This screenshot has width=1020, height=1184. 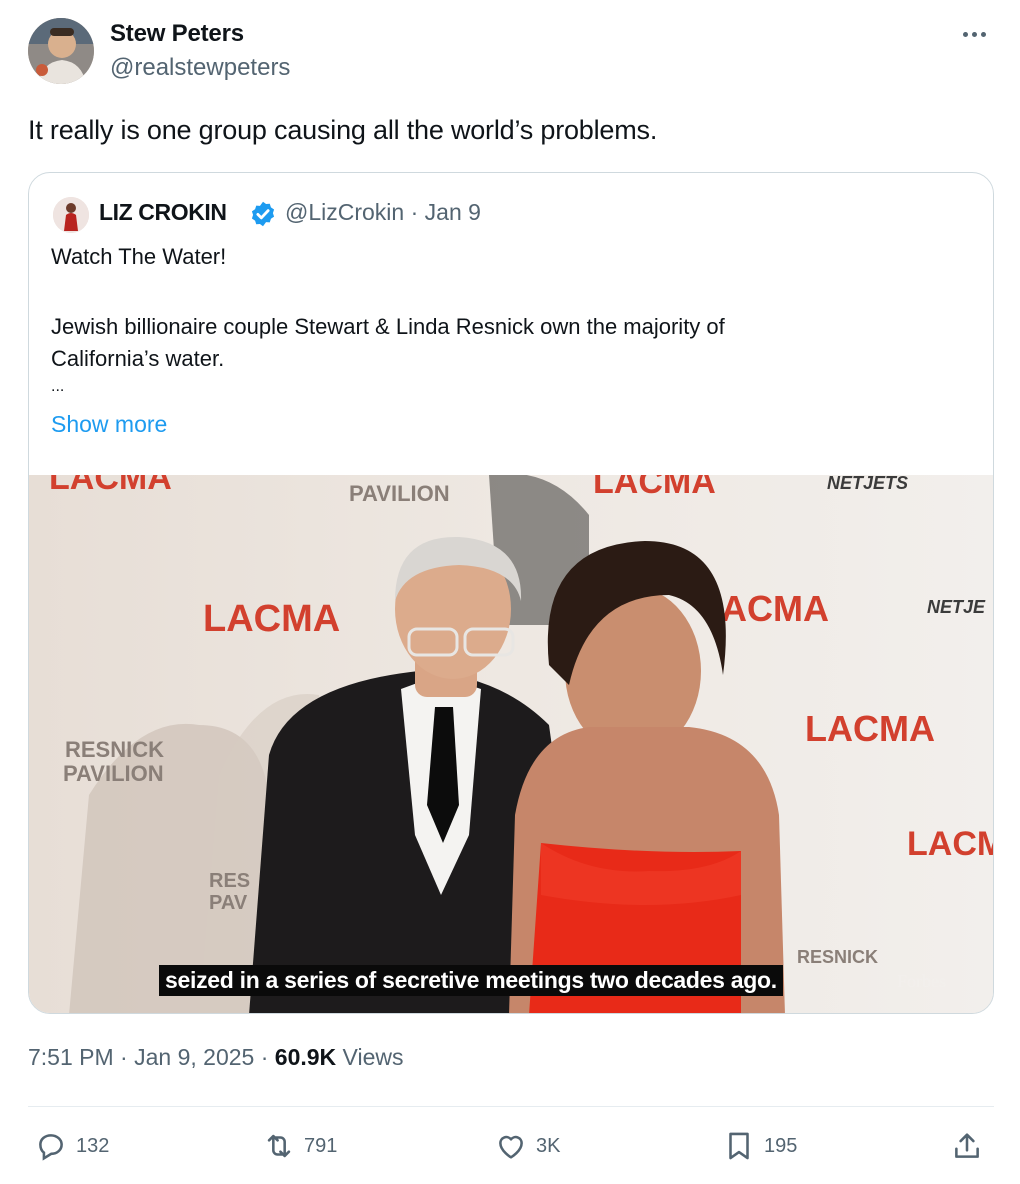 I want to click on show-more-link: Show more, so click(x=109, y=424).